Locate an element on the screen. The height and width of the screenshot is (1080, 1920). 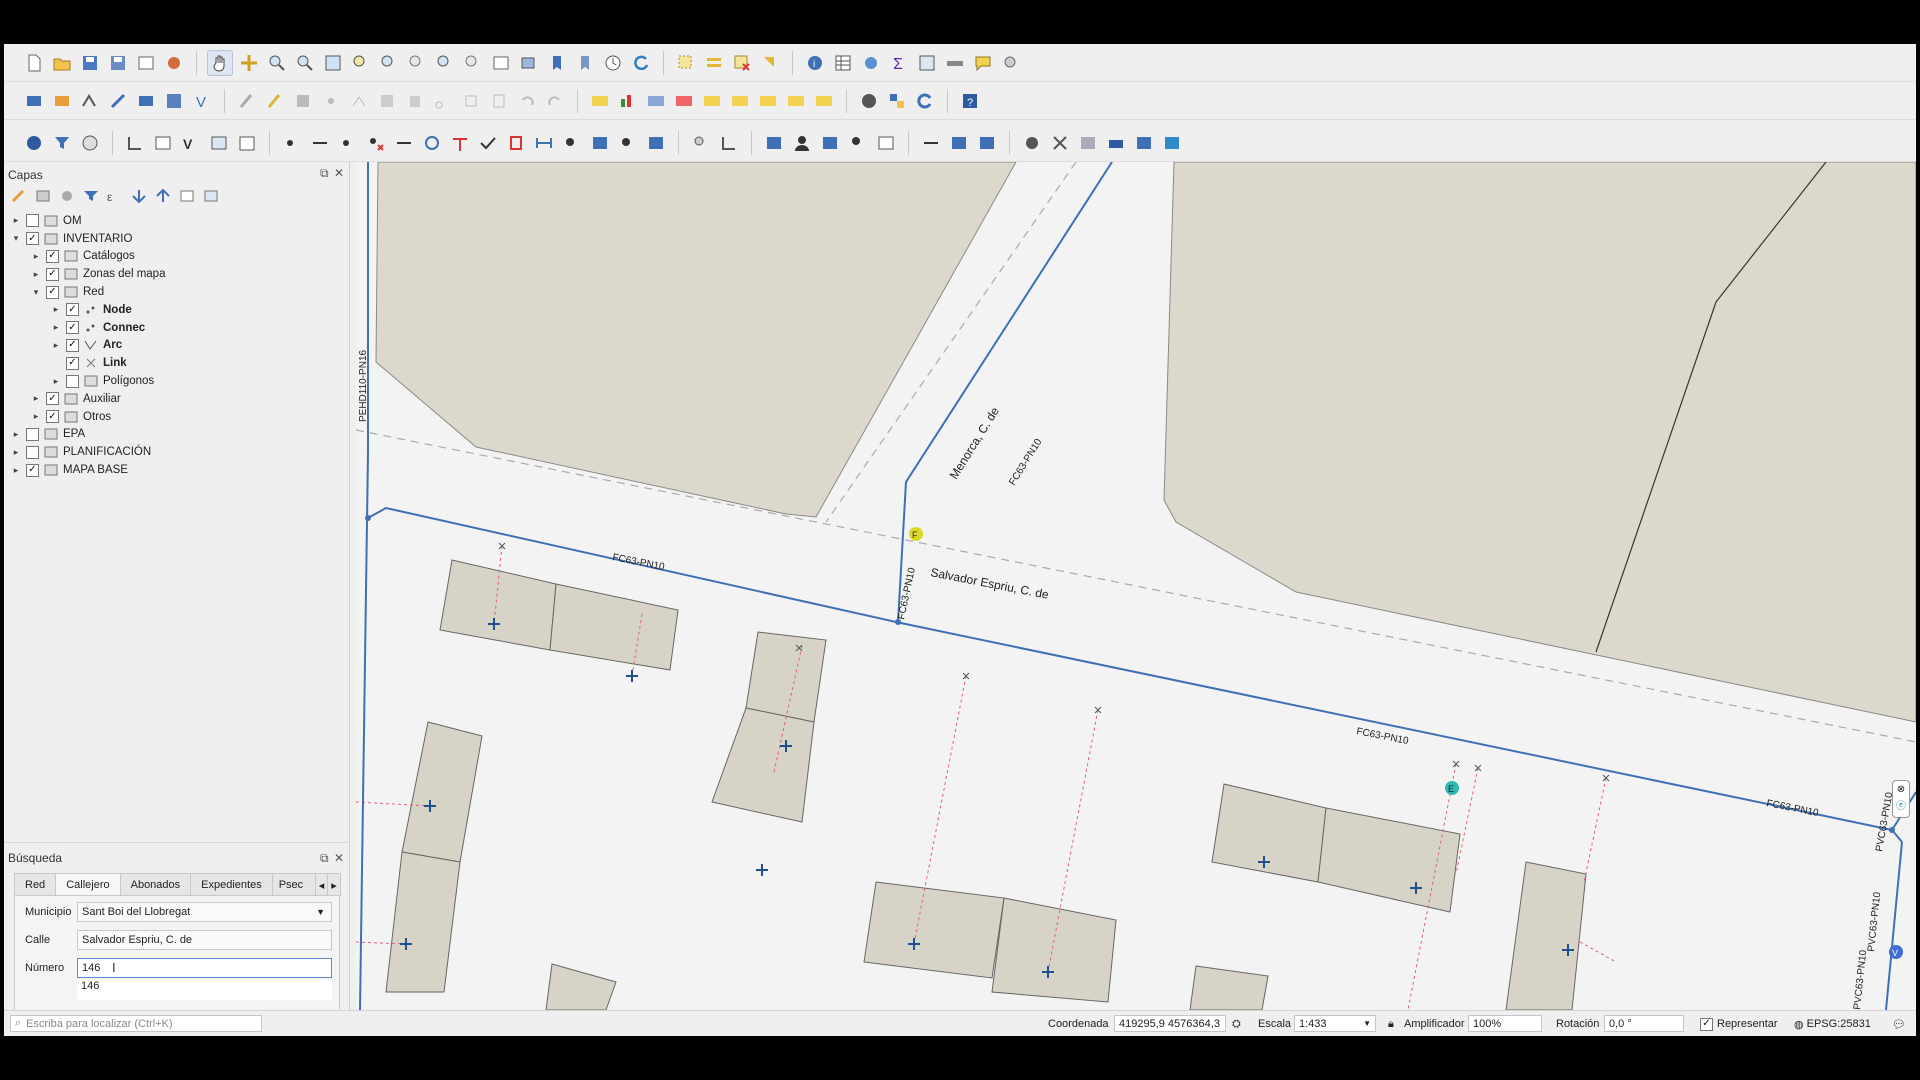
psector-icon is located at coordinates (931, 143).